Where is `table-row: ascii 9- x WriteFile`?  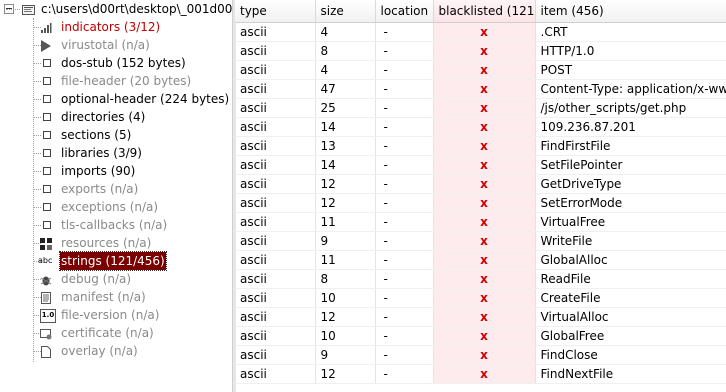
table-row: ascii 9- x WriteFile is located at coordinates (480, 241).